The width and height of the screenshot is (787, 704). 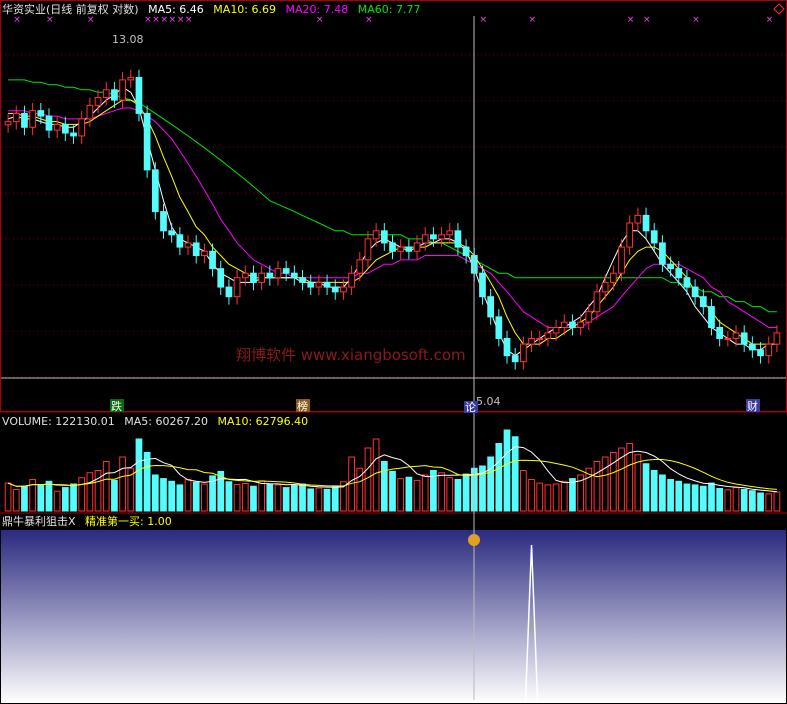 I want to click on high-price-label: 13.08, so click(x=128, y=39).